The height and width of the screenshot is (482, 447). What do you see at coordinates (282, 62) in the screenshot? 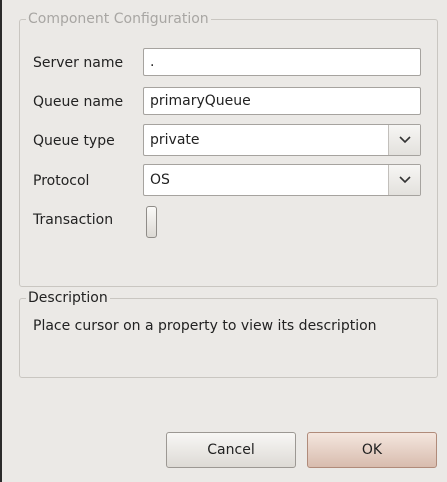
I see `server-name-input` at bounding box center [282, 62].